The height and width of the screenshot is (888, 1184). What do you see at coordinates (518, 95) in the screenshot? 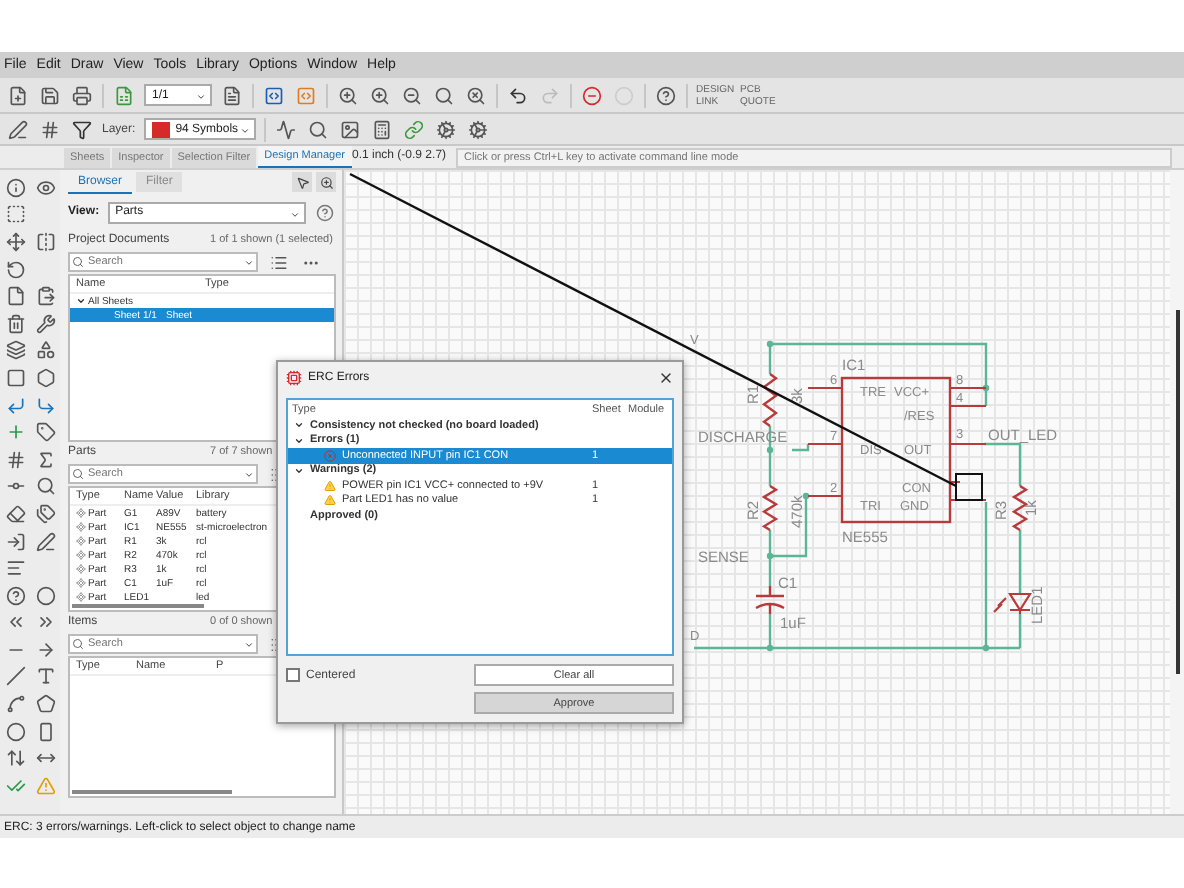
I see `undo-icon` at bounding box center [518, 95].